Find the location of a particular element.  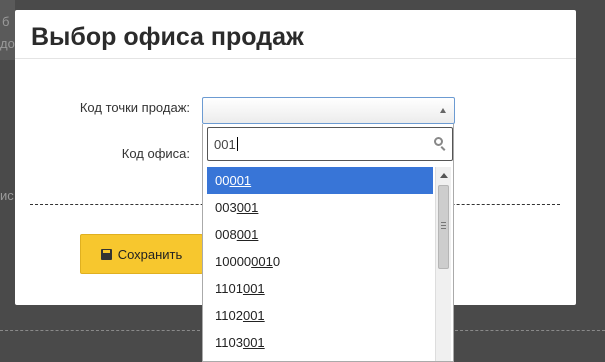

dropdown-search-input: 001 is located at coordinates (330, 144).